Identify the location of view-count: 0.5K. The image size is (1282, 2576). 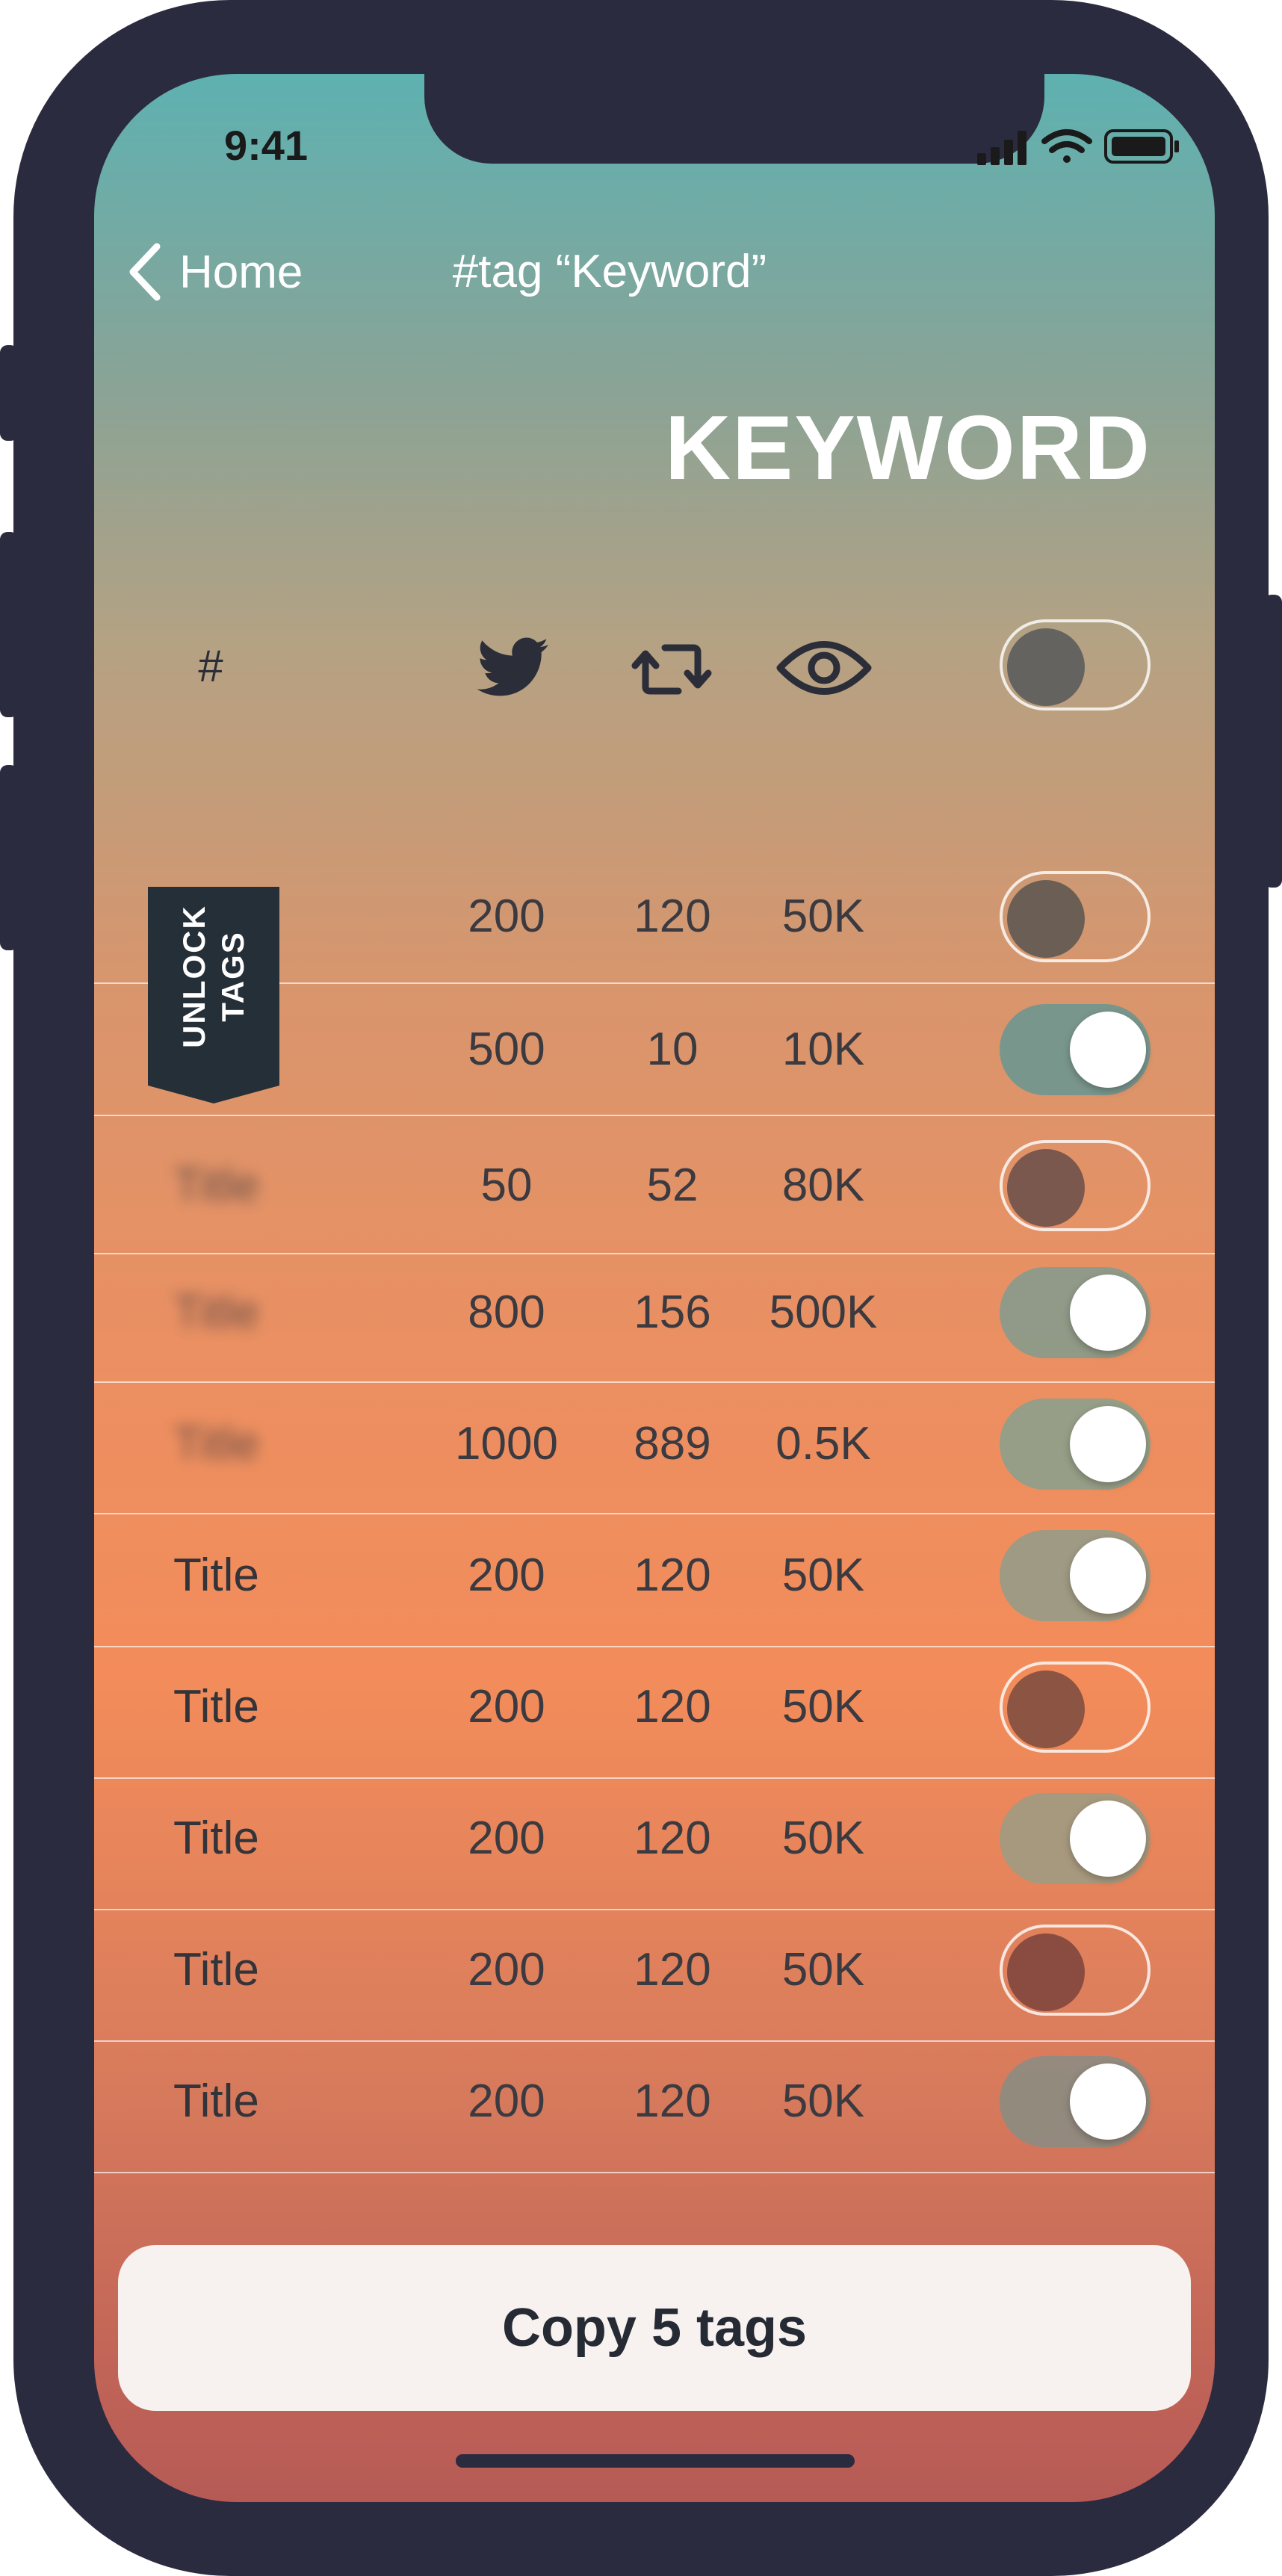
(823, 1444).